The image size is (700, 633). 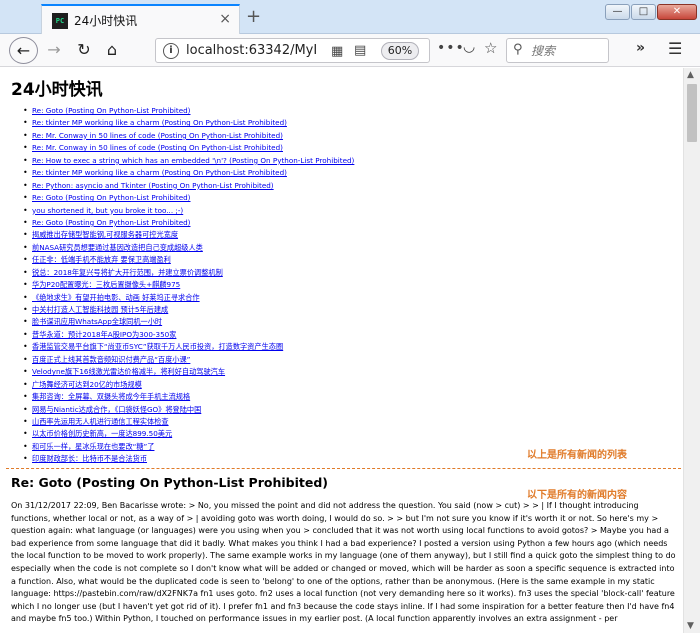 What do you see at coordinates (116, 297) in the screenshot?
I see `news-link: 《绝地求生》有望开拍电影、动画 好莱坞正寻求合作` at bounding box center [116, 297].